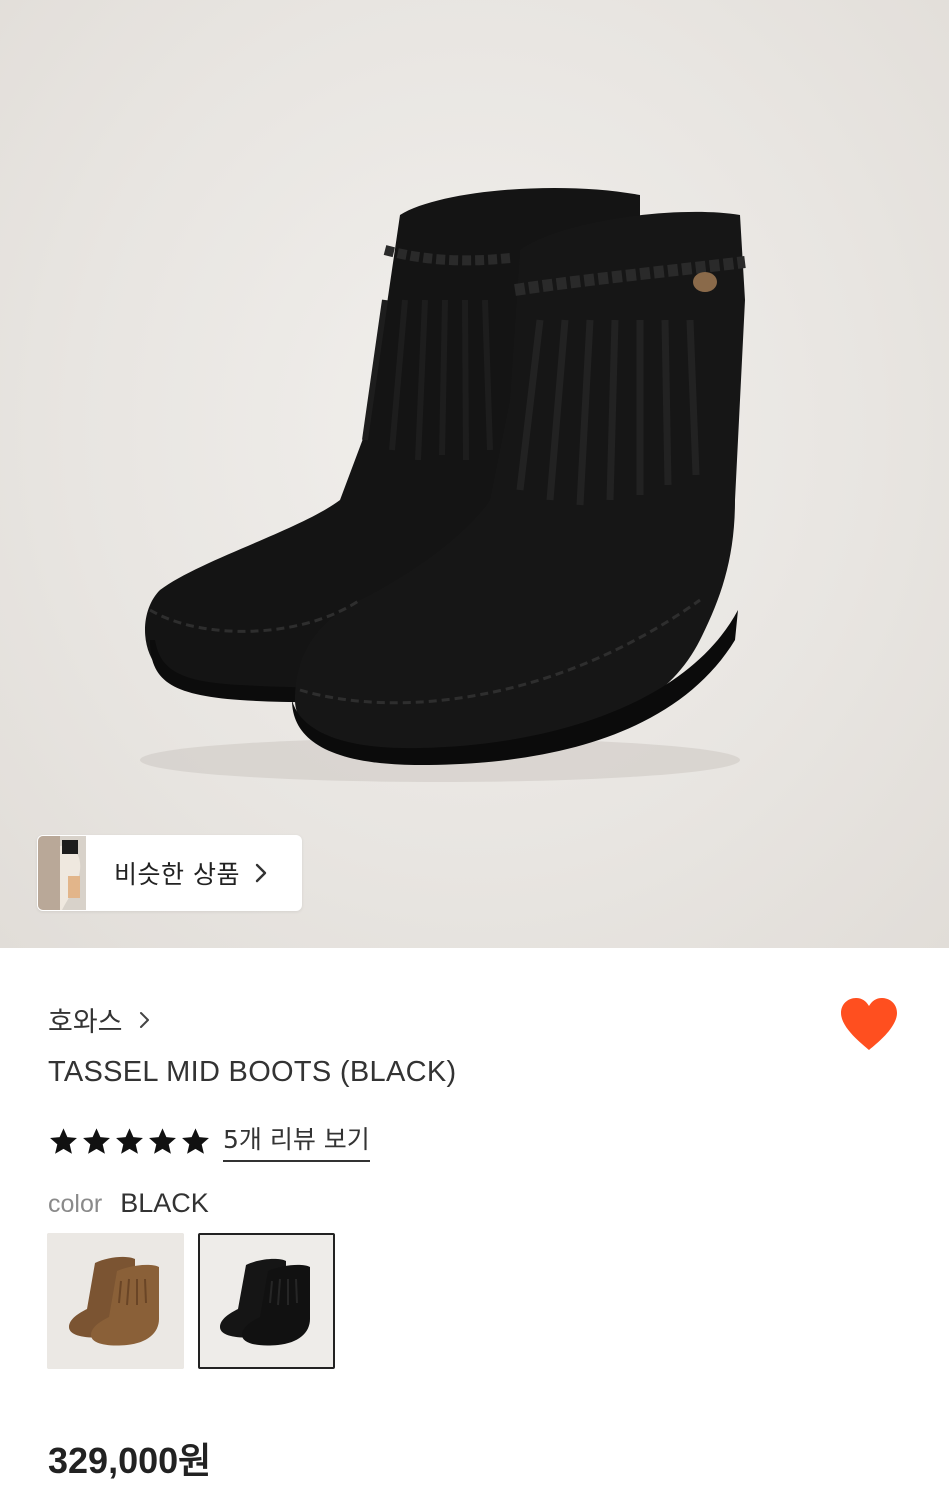  What do you see at coordinates (130, 1460) in the screenshot?
I see `price: 329,000원` at bounding box center [130, 1460].